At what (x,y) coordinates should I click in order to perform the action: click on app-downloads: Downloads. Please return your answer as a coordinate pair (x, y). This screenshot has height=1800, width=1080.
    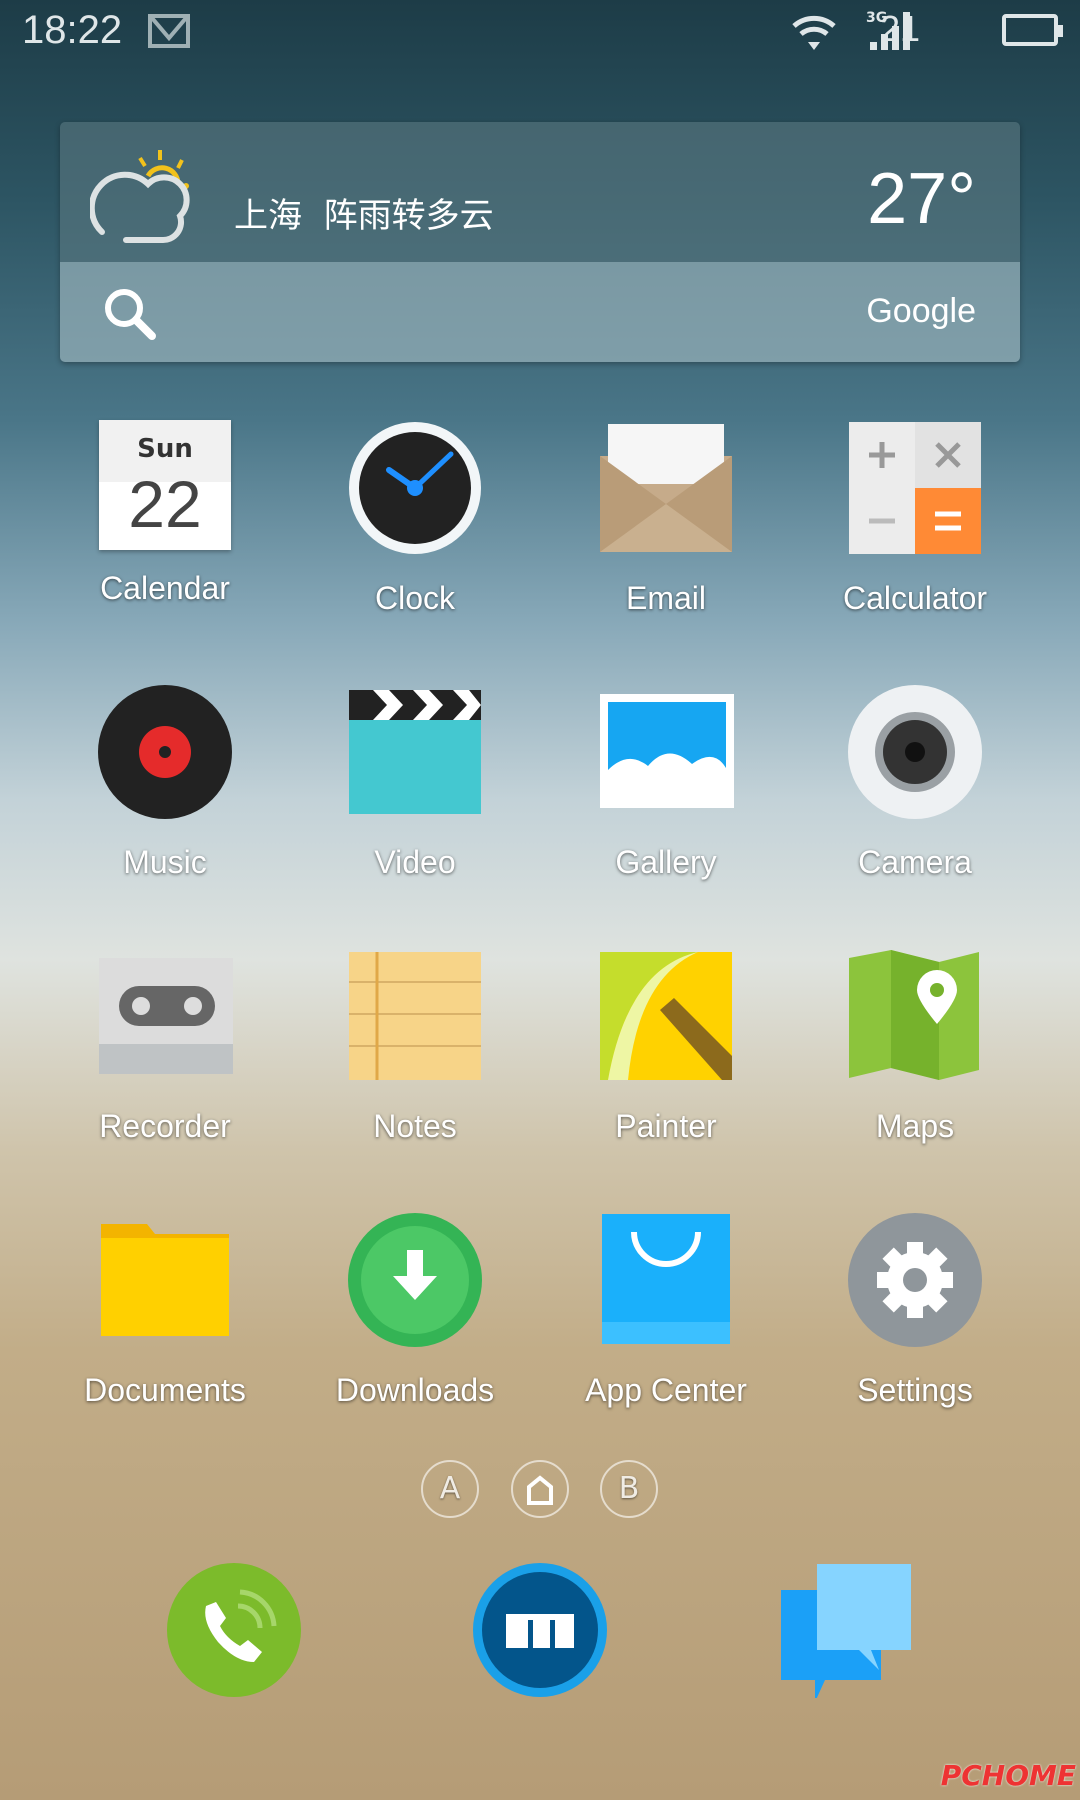
    Looking at the image, I should click on (415, 1310).